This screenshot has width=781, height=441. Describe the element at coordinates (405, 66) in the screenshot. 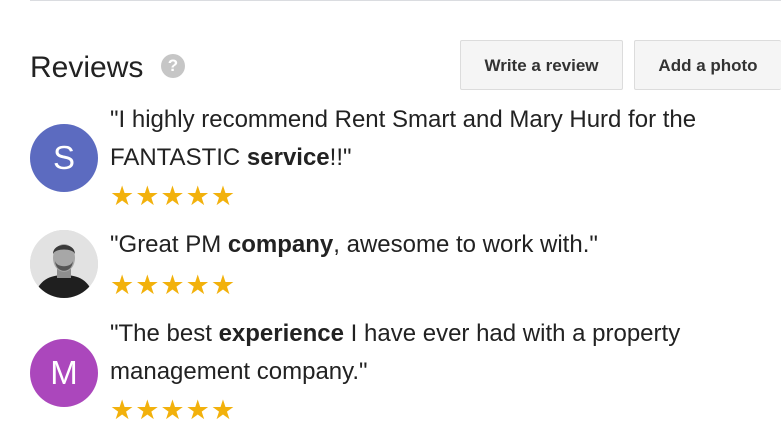

I see `reviews-header: Reviews ? Write a review Add a photo` at that location.